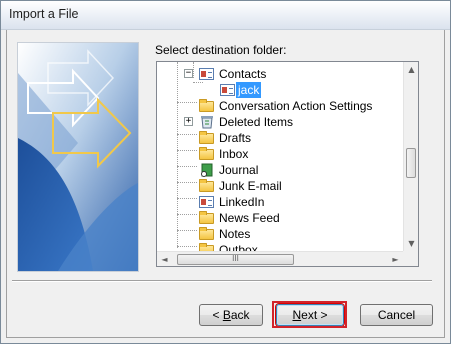  Describe the element at coordinates (206, 185) in the screenshot. I see `junk-folder-icon` at that location.